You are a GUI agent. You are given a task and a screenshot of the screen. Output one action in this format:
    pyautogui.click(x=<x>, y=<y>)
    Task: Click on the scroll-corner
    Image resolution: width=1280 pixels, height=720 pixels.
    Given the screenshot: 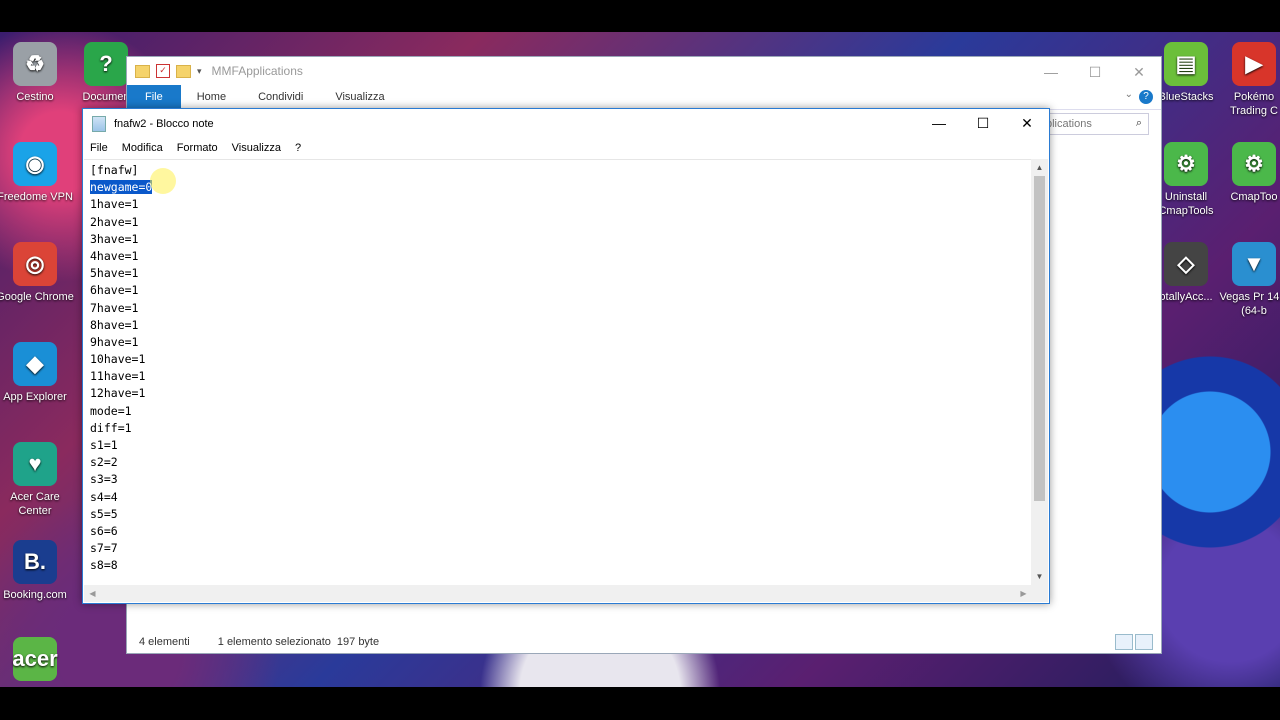 What is the action you would take?
    pyautogui.click(x=1039, y=593)
    